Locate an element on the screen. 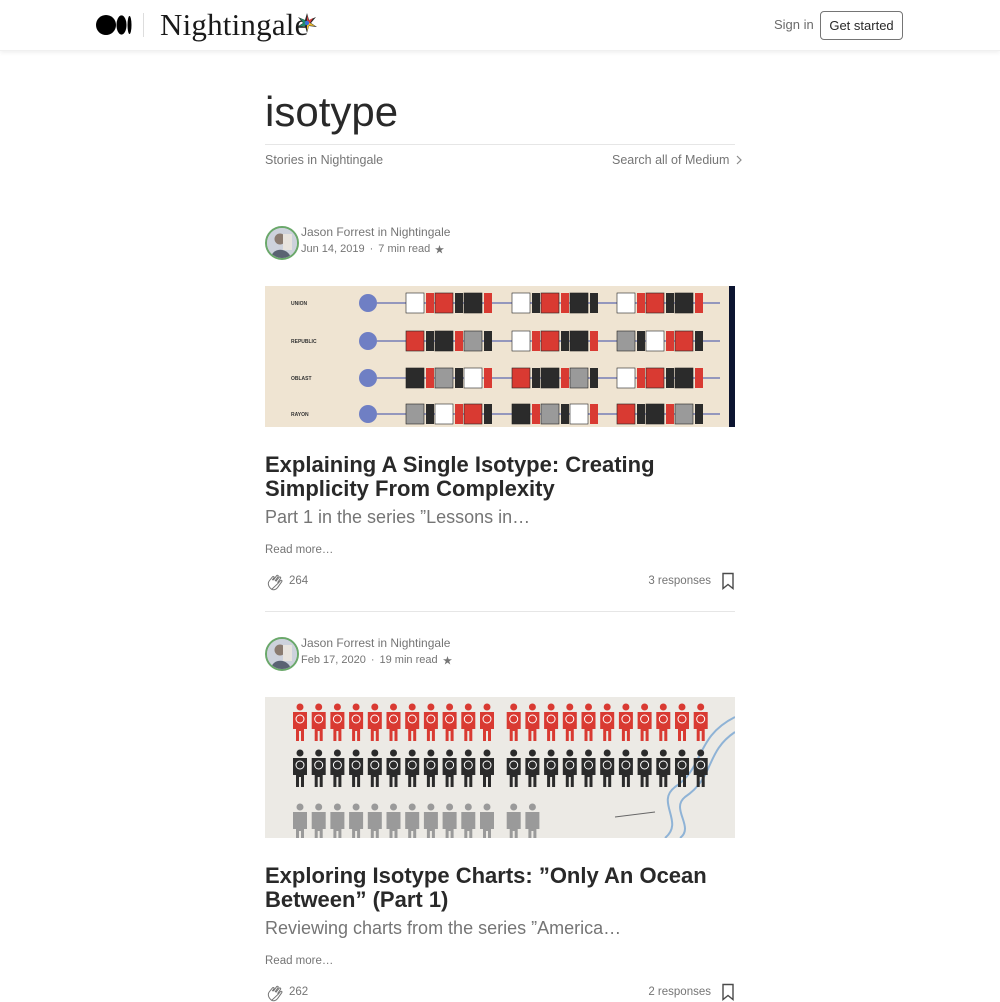 This screenshot has width=1000, height=1002. clap-button: 264 is located at coordinates (286, 581).